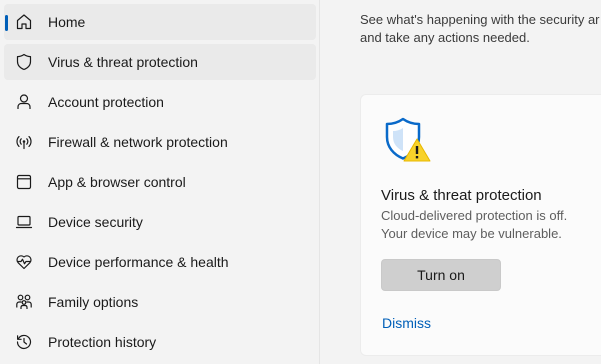 This screenshot has height=364, width=601. Describe the element at coordinates (123, 62) in the screenshot. I see `sidebar-item-label: Virus & threat protection` at that location.